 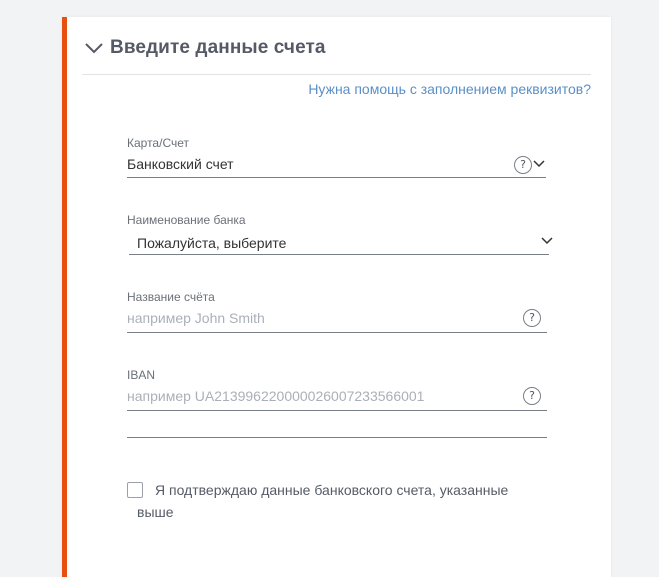 I want to click on card-account-field: Карта/Счет Банковский счет ?, so click(x=336, y=157).